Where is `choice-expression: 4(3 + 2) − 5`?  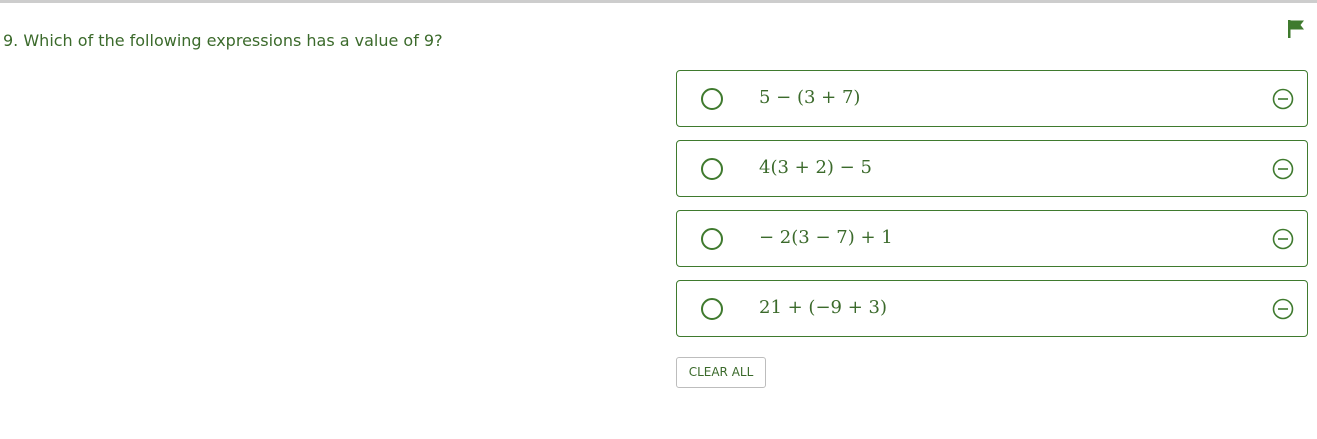
choice-expression: 4(3 + 2) − 5 is located at coordinates (815, 167).